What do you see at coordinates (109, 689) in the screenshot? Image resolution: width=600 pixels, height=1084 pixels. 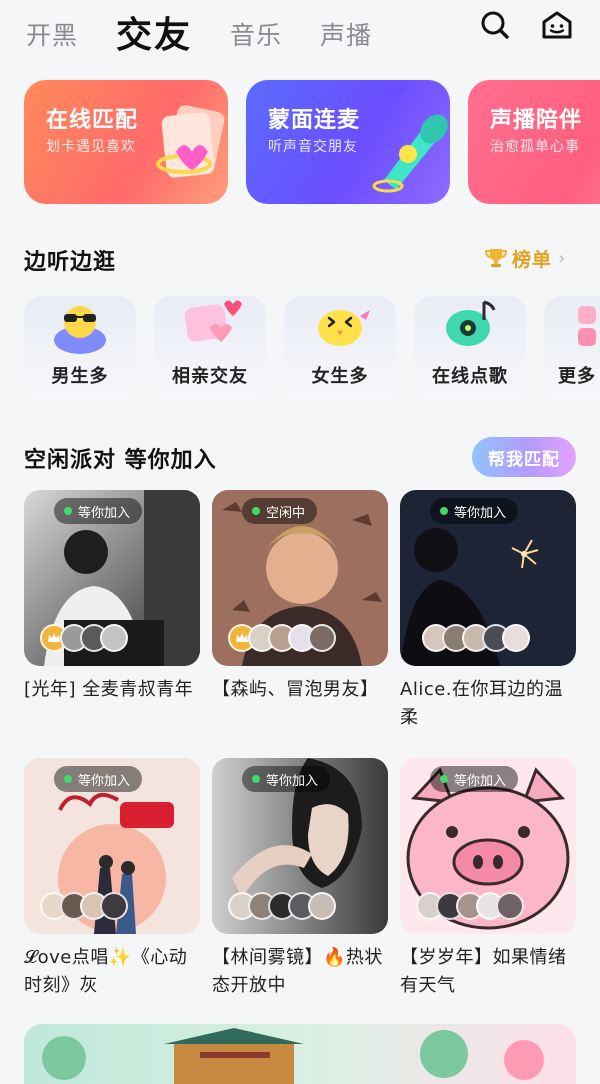 I see `room-title: [光年] 全麦青叔青年` at bounding box center [109, 689].